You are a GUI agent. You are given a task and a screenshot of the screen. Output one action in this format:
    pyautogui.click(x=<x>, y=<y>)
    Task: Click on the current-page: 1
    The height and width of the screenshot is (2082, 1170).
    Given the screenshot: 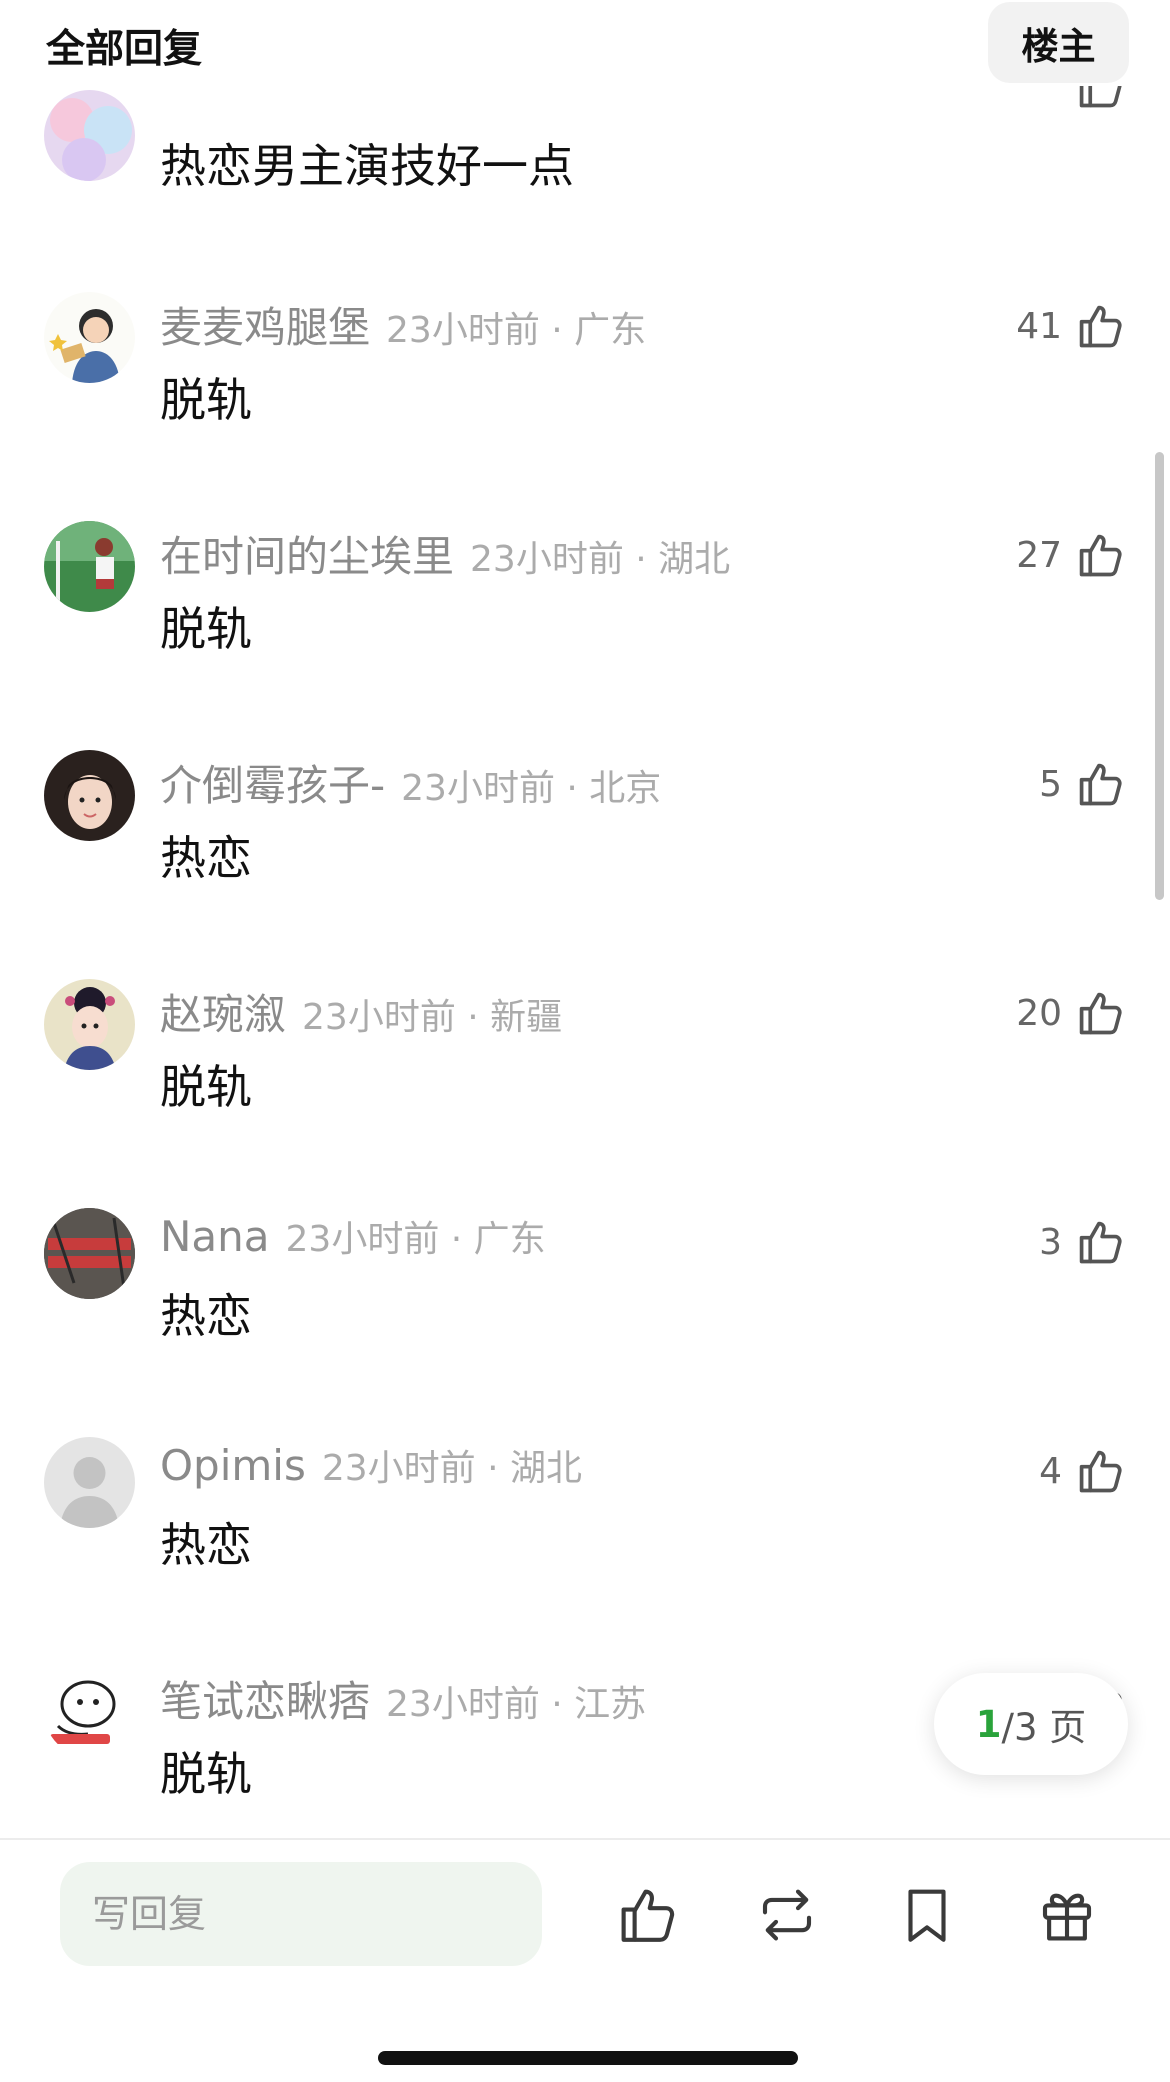 What is the action you would take?
    pyautogui.click(x=988, y=1724)
    